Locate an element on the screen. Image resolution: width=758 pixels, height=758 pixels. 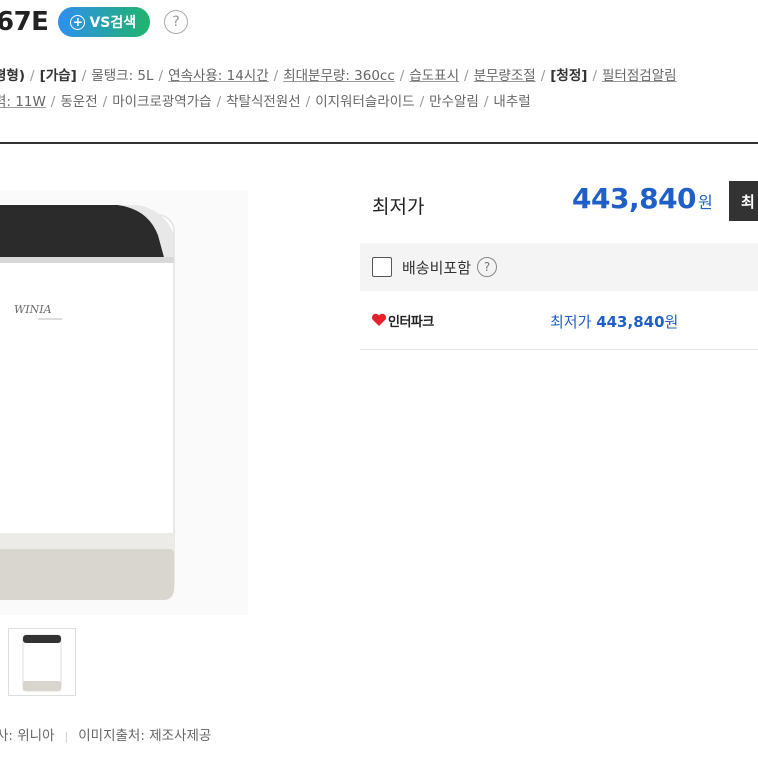
lowest-price: 443,840 원 is located at coordinates (642, 198).